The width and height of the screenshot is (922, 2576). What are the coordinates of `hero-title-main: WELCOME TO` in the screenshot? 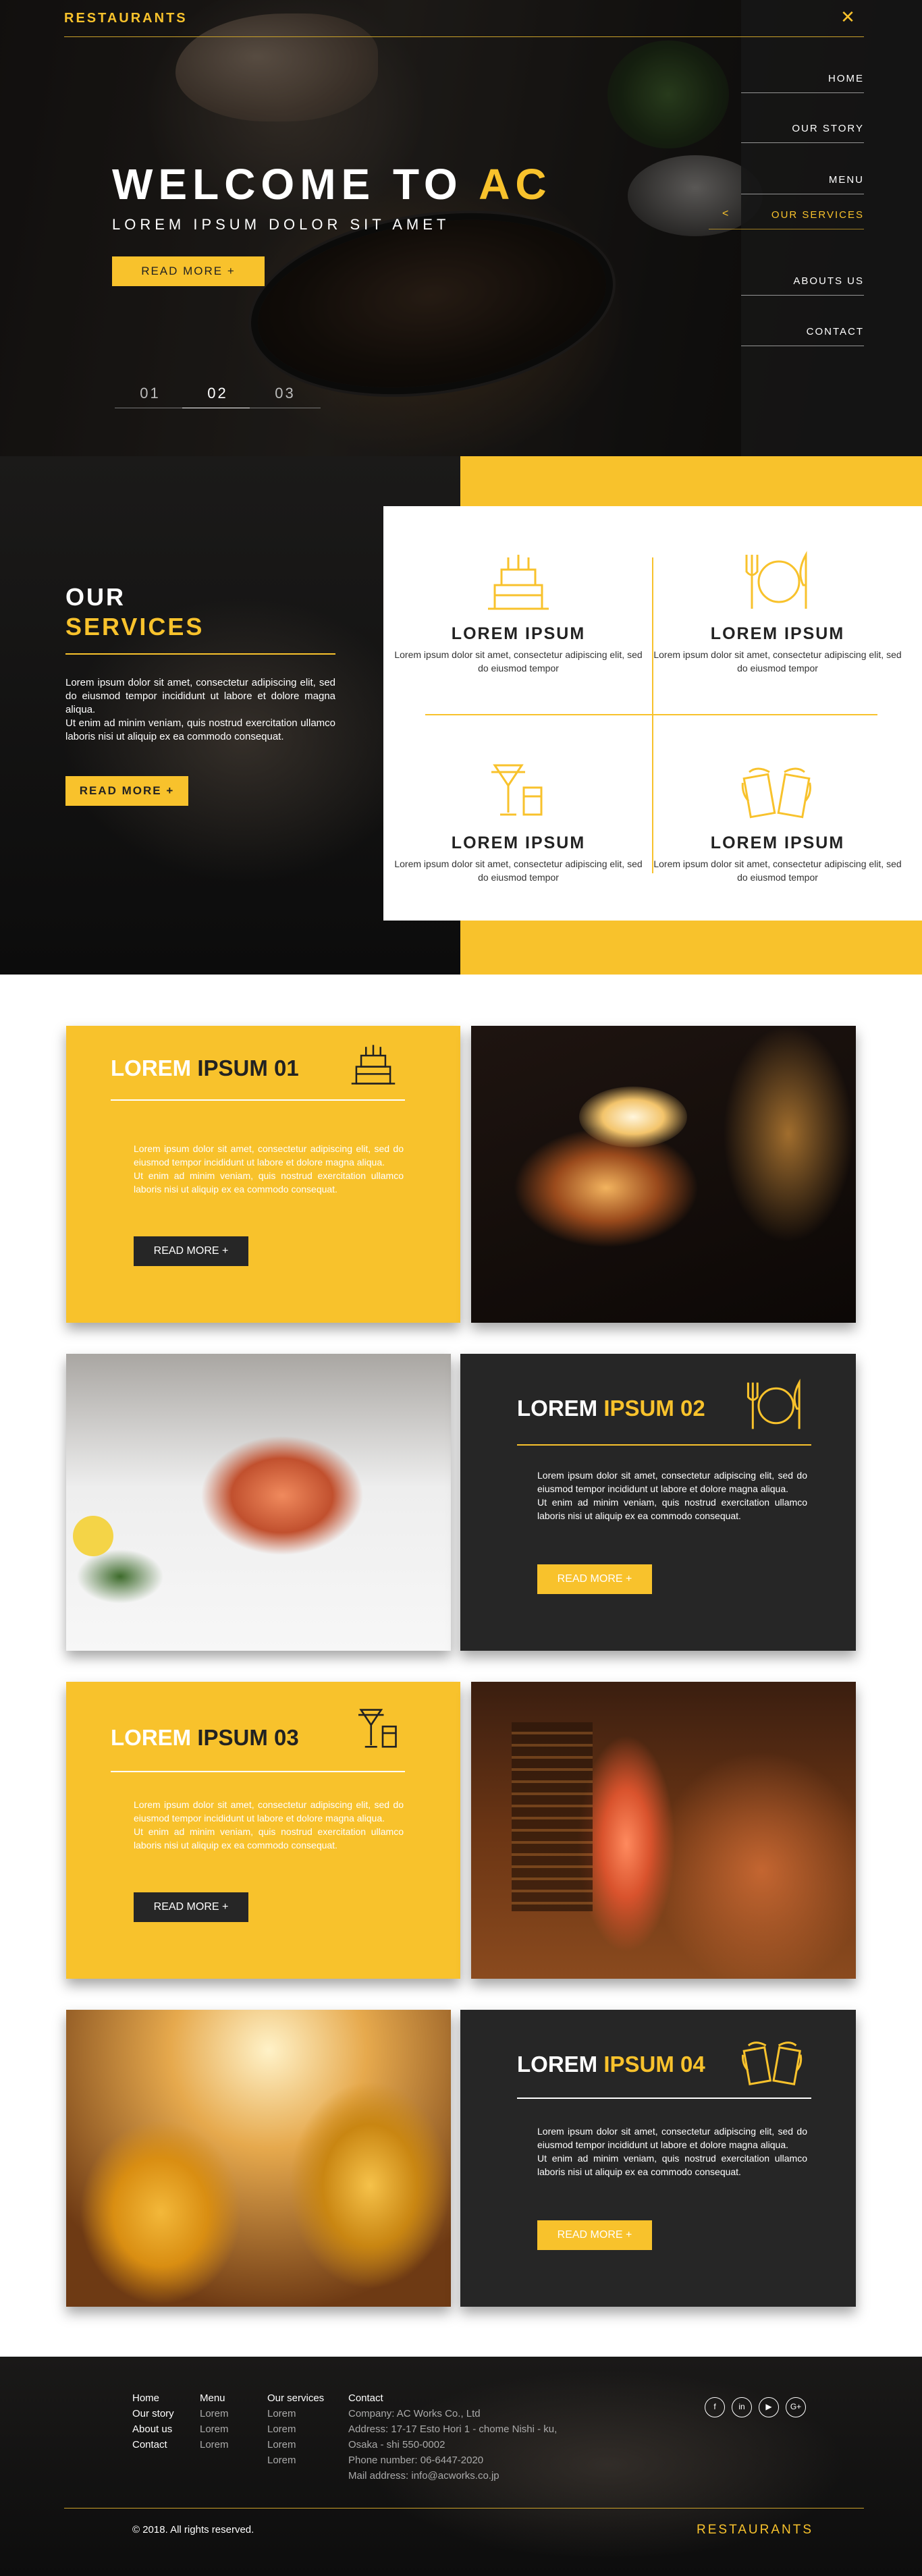 It's located at (295, 184).